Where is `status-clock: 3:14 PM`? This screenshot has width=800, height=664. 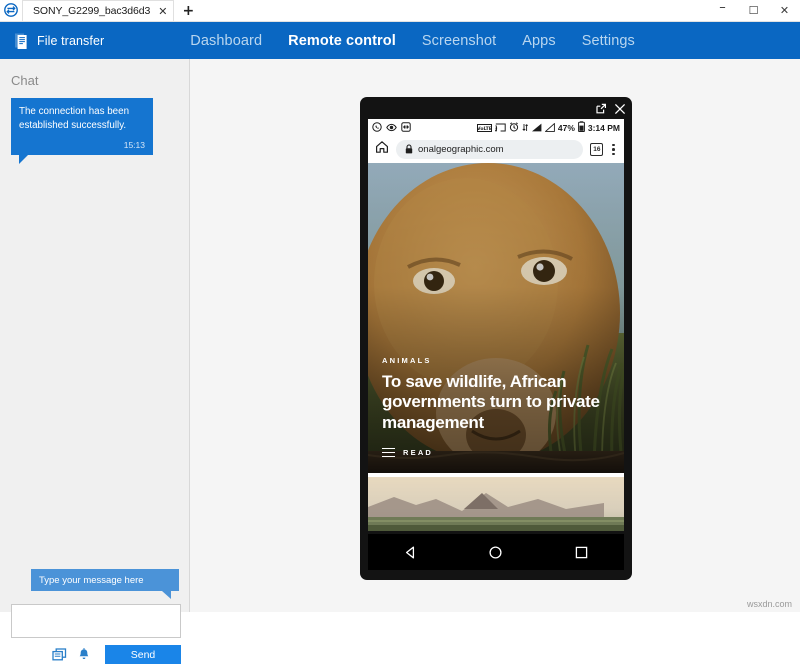
status-clock: 3:14 PM is located at coordinates (603, 127).